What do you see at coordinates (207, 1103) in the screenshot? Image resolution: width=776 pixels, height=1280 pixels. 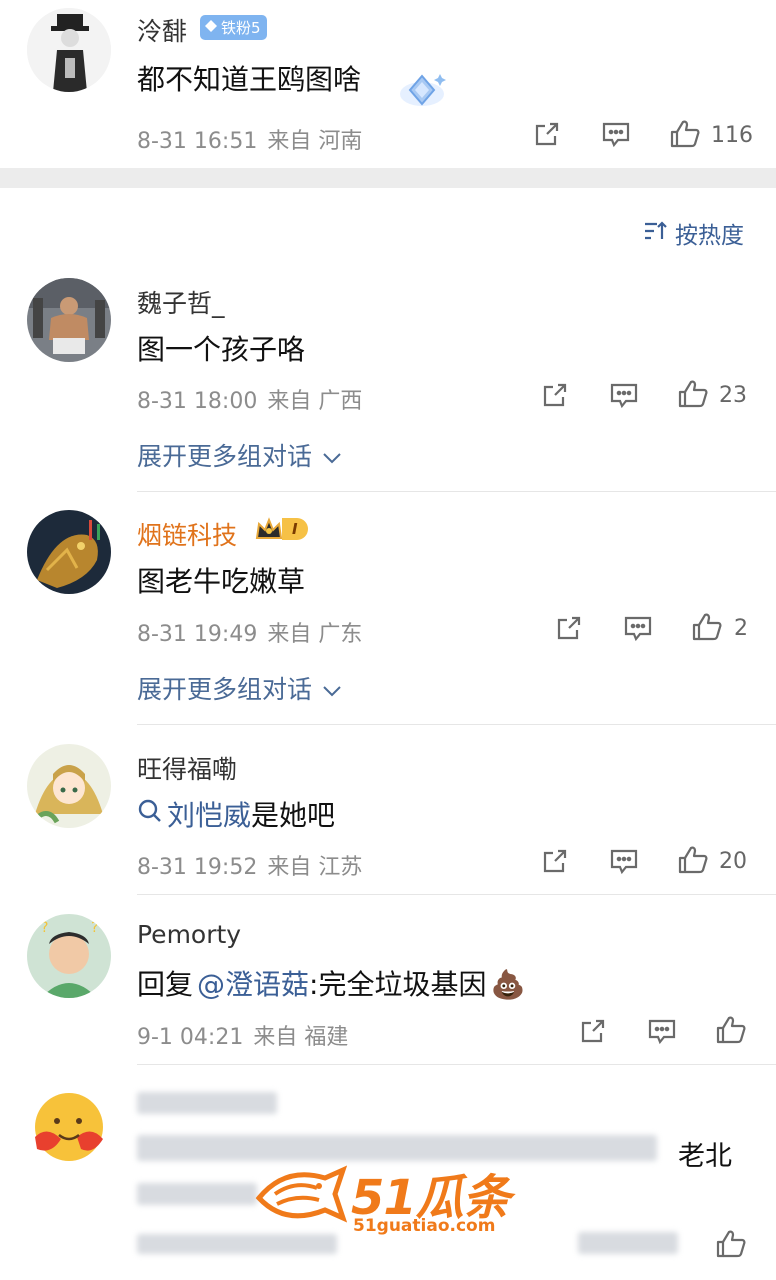 I see `blurred-username` at bounding box center [207, 1103].